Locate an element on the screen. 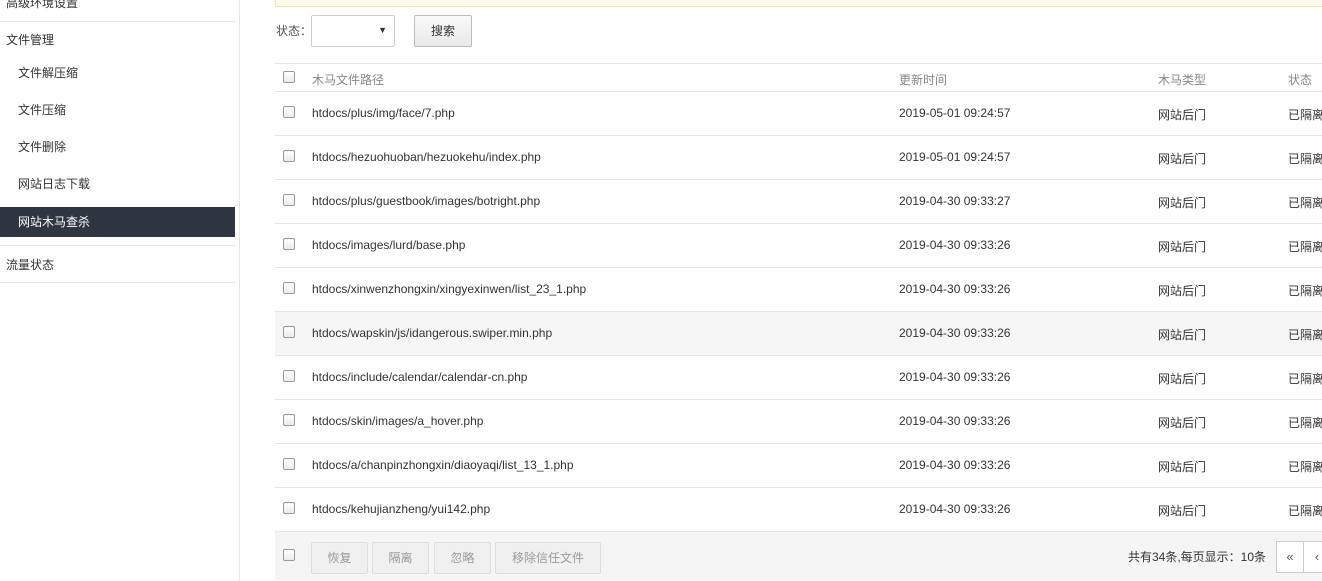 This screenshot has width=1322, height=581. file-path: htdocs/include/calendar/calendar-cn.php is located at coordinates (420, 377).